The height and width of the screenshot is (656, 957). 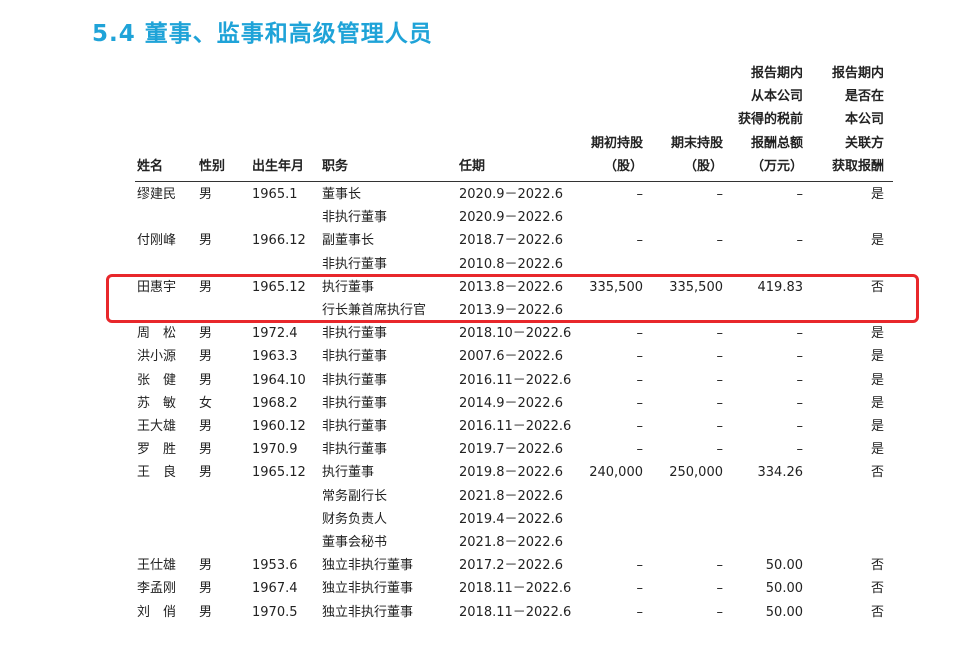 What do you see at coordinates (279, 380) in the screenshot?
I see `cell-birth: 1964.10` at bounding box center [279, 380].